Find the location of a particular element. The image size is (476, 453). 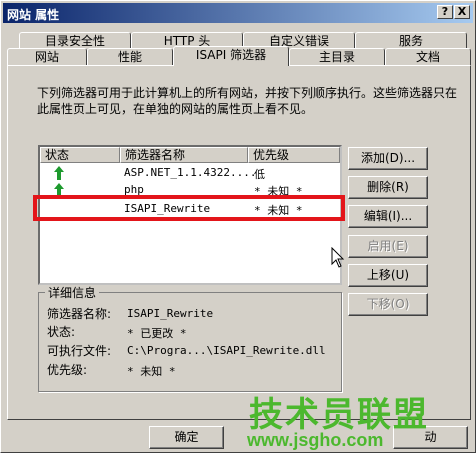

title-bar: 网站 属性 is located at coordinates (238, 13).